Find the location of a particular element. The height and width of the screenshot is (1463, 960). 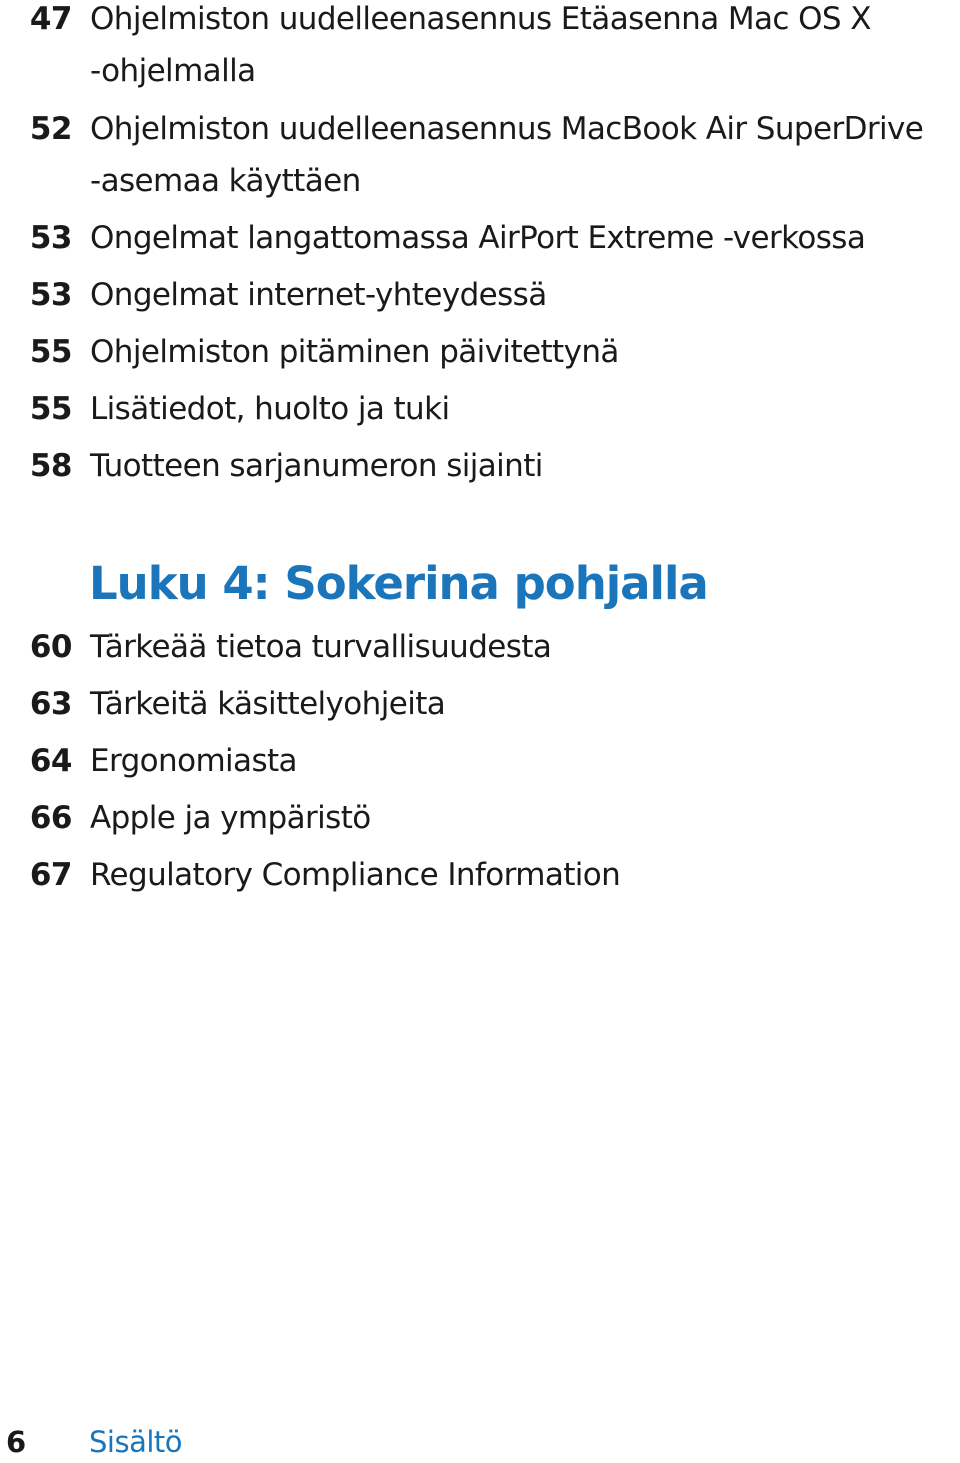

toc-entry-title: Apple ja ympäristö is located at coordinates (524, 818).